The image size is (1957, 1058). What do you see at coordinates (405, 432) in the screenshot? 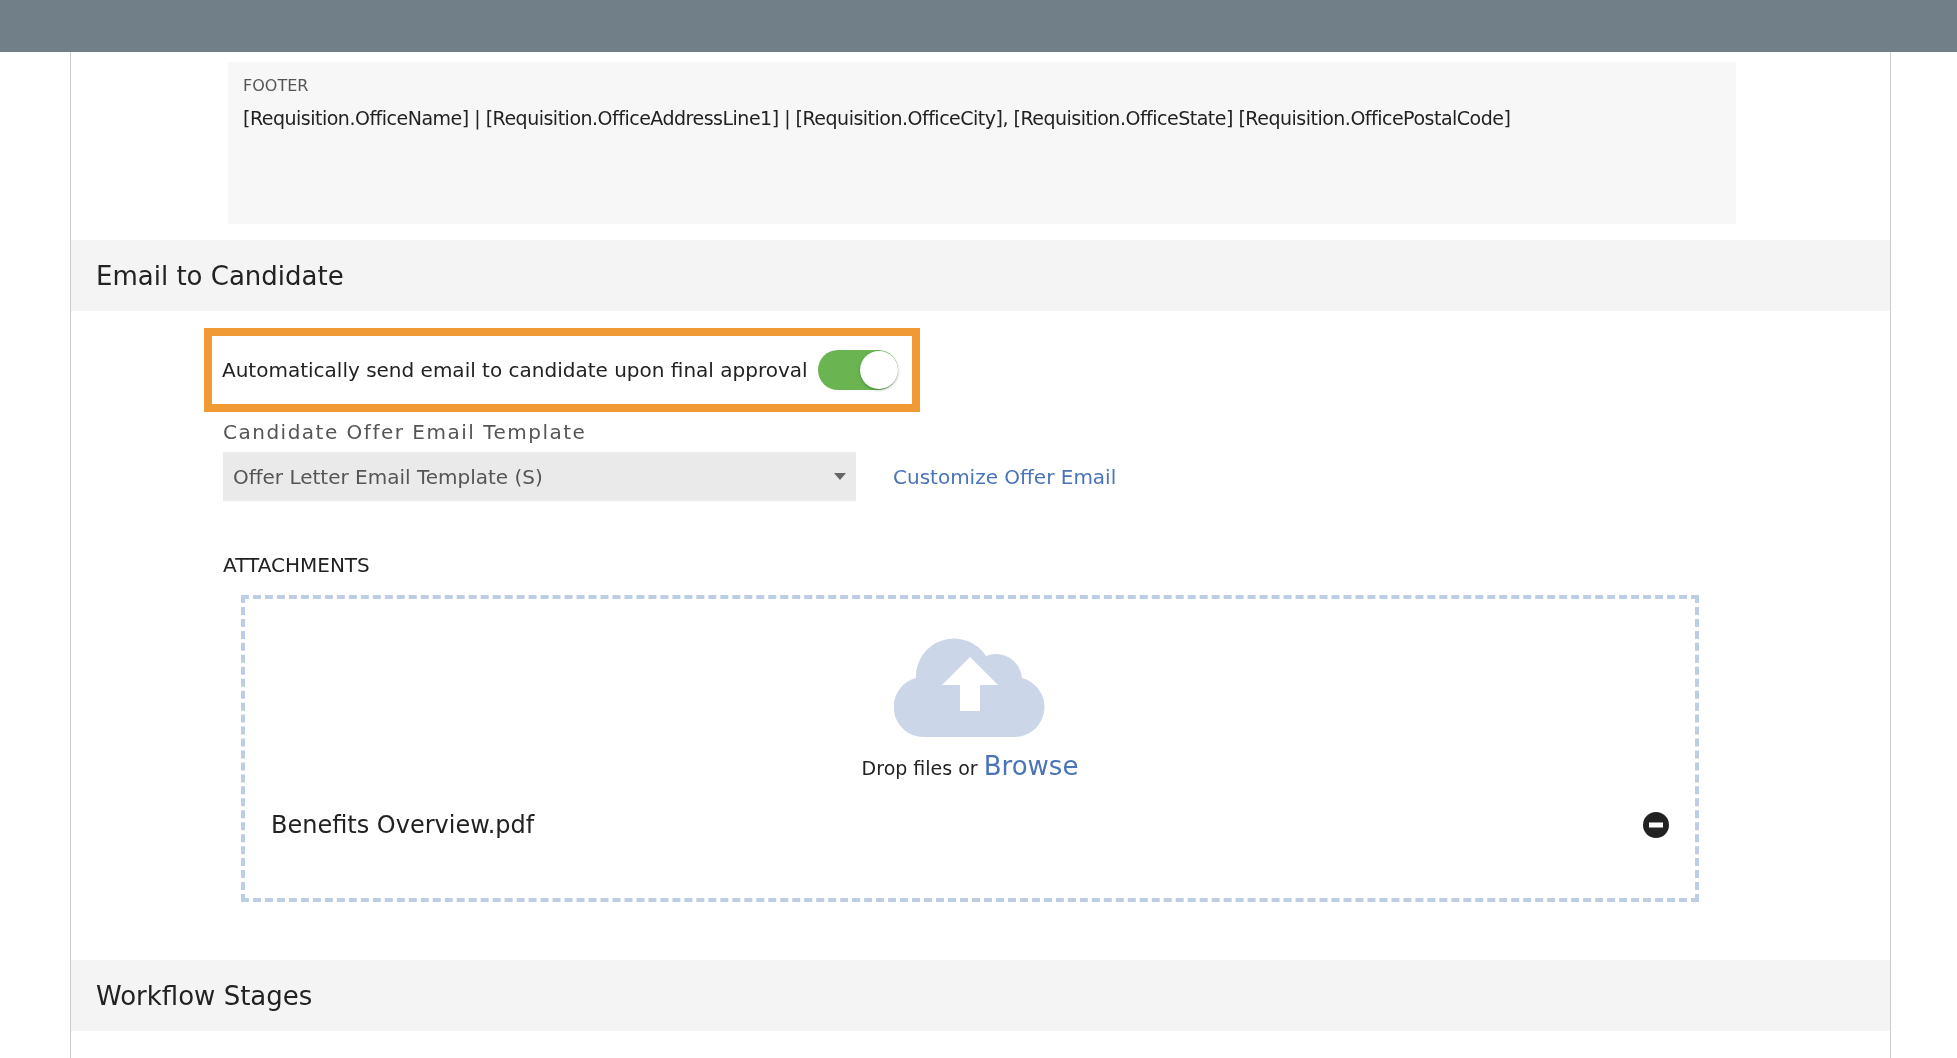
I see `template-label: Candidate Offer Email Template` at bounding box center [405, 432].